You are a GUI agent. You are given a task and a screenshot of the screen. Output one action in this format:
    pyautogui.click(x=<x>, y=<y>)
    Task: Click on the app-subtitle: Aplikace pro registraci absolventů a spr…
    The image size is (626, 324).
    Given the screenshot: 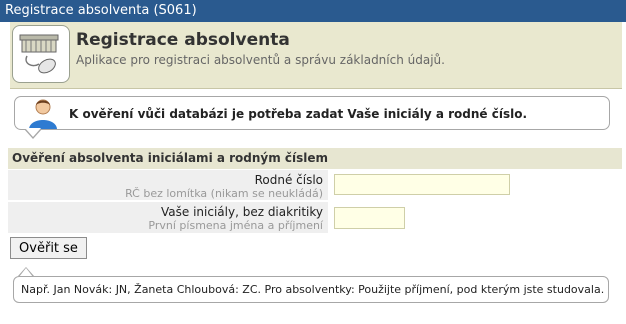 What is the action you would take?
    pyautogui.click(x=260, y=60)
    